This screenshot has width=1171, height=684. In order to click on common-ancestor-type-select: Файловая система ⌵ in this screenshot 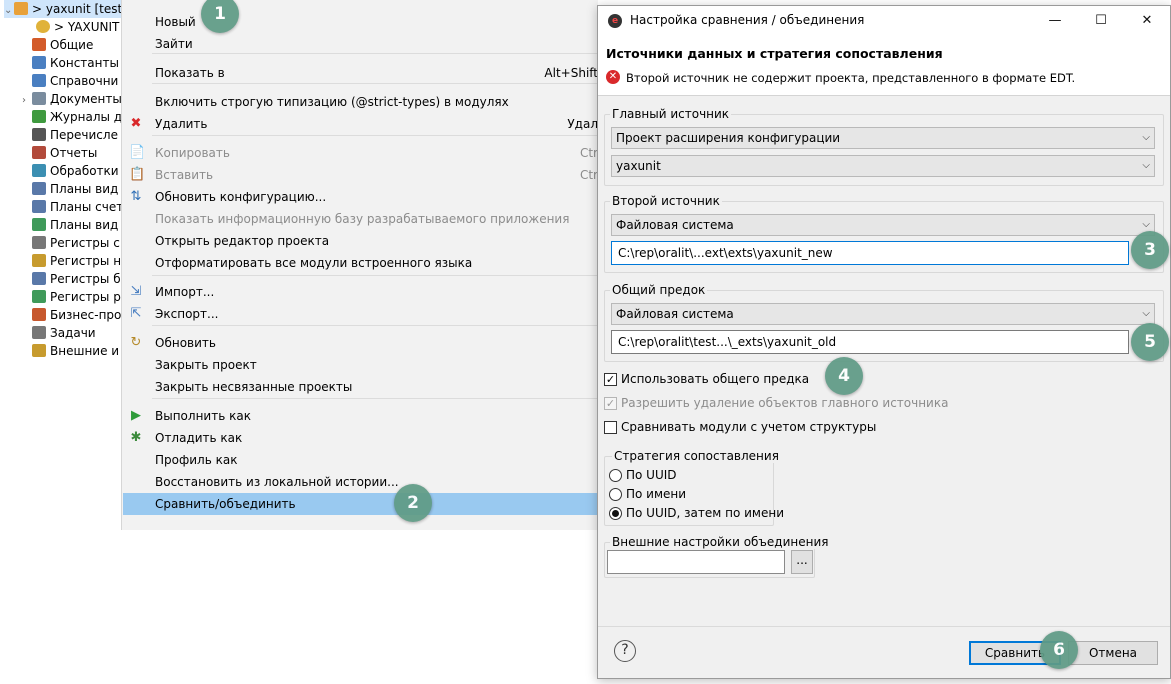, I will do `click(883, 314)`.